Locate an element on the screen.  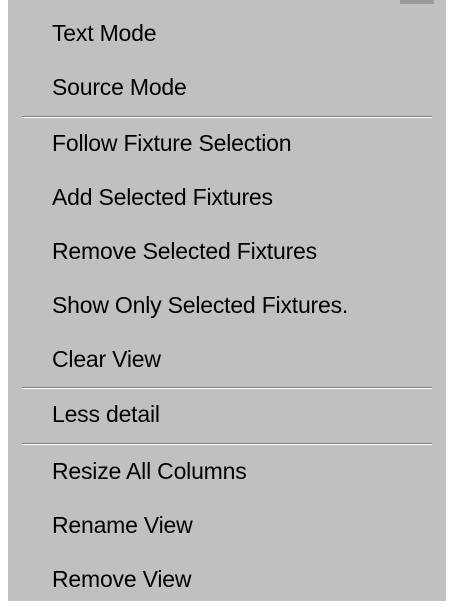
menu-edge-artifact is located at coordinates (417, 2).